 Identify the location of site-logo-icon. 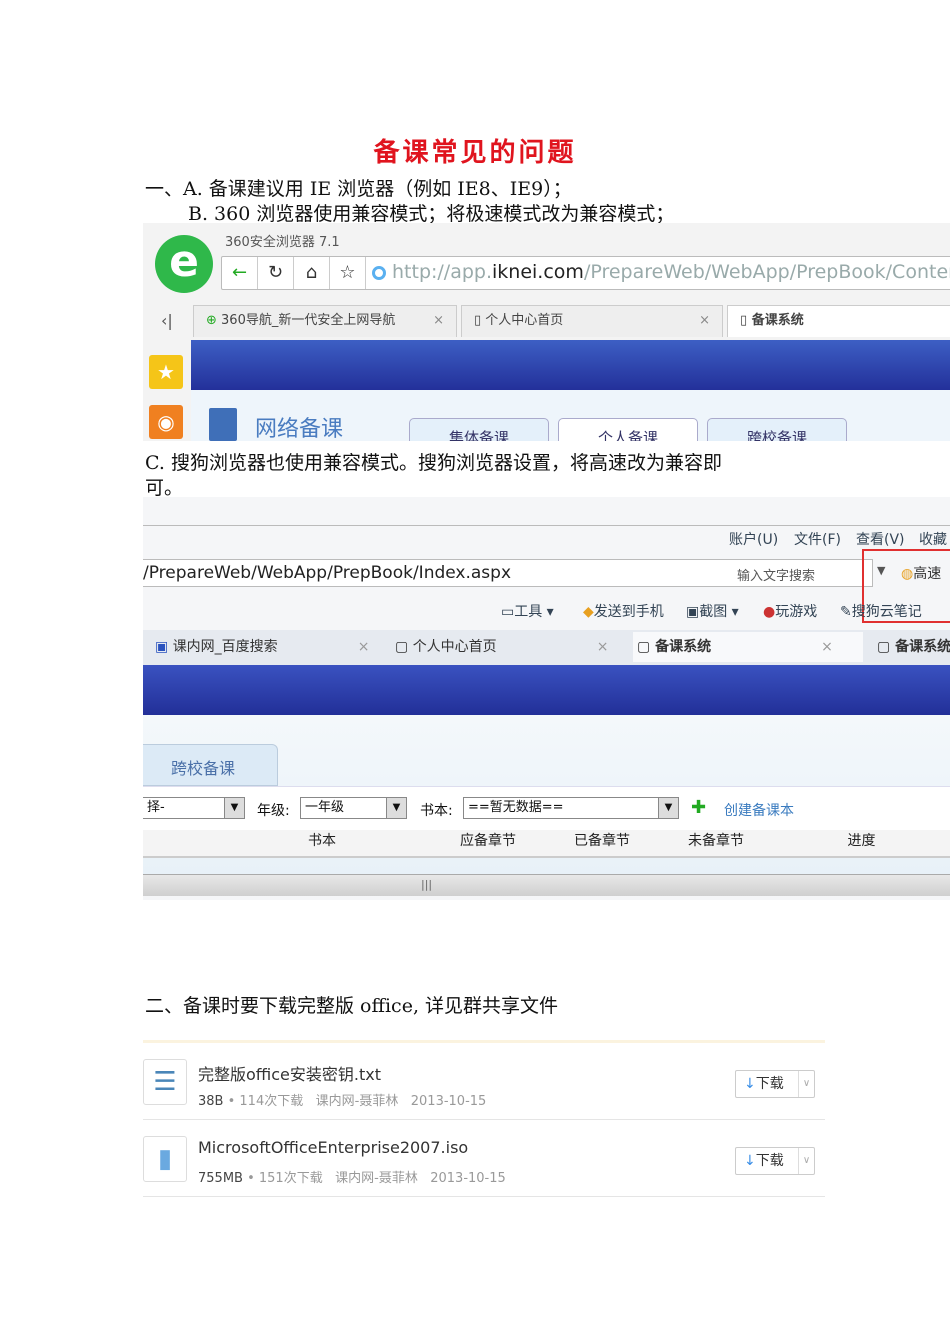
(223, 424).